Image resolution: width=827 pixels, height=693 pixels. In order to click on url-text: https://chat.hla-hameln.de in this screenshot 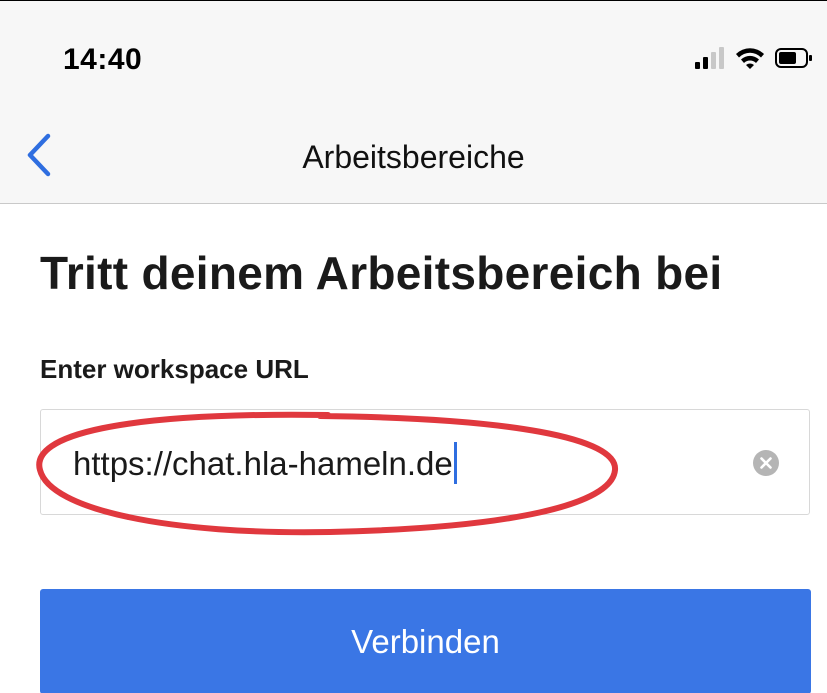, I will do `click(263, 463)`.